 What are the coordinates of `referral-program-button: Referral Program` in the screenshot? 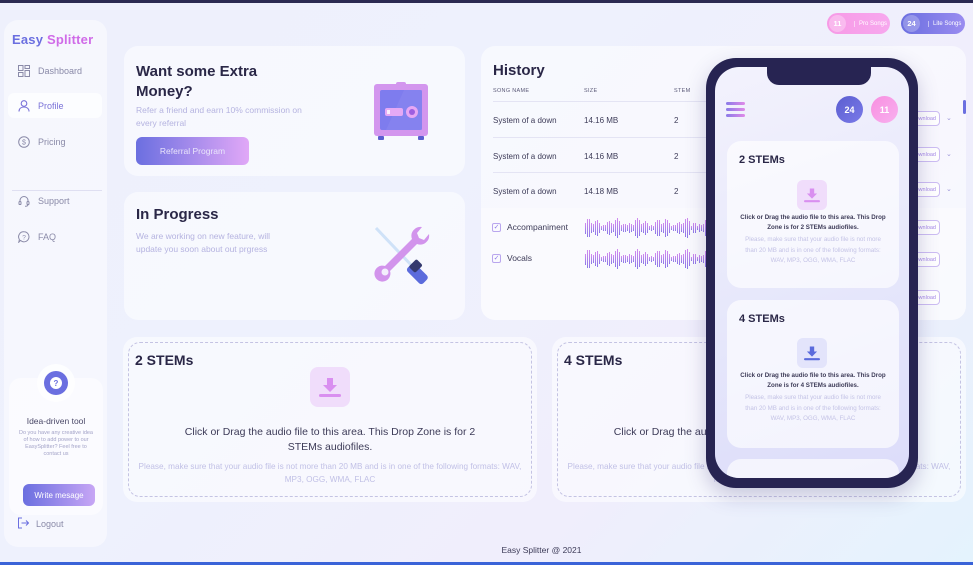 It's located at (192, 151).